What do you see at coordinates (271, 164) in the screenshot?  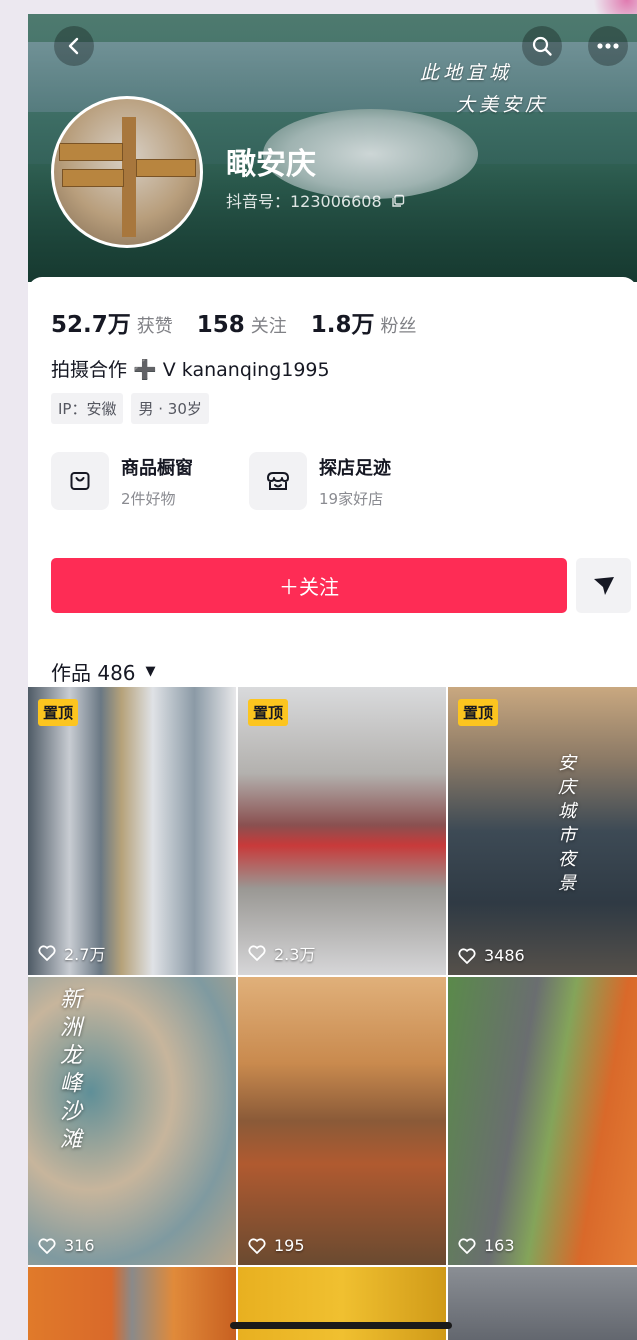 I see `profile-name: 瞰安庆` at bounding box center [271, 164].